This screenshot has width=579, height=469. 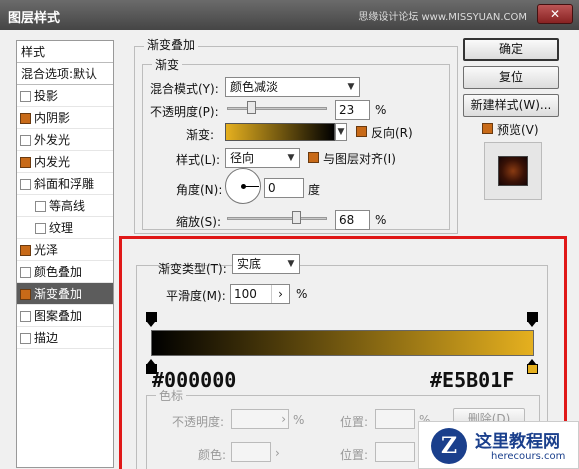 What do you see at coordinates (381, 220) in the screenshot?
I see `scale-percent-sign: %` at bounding box center [381, 220].